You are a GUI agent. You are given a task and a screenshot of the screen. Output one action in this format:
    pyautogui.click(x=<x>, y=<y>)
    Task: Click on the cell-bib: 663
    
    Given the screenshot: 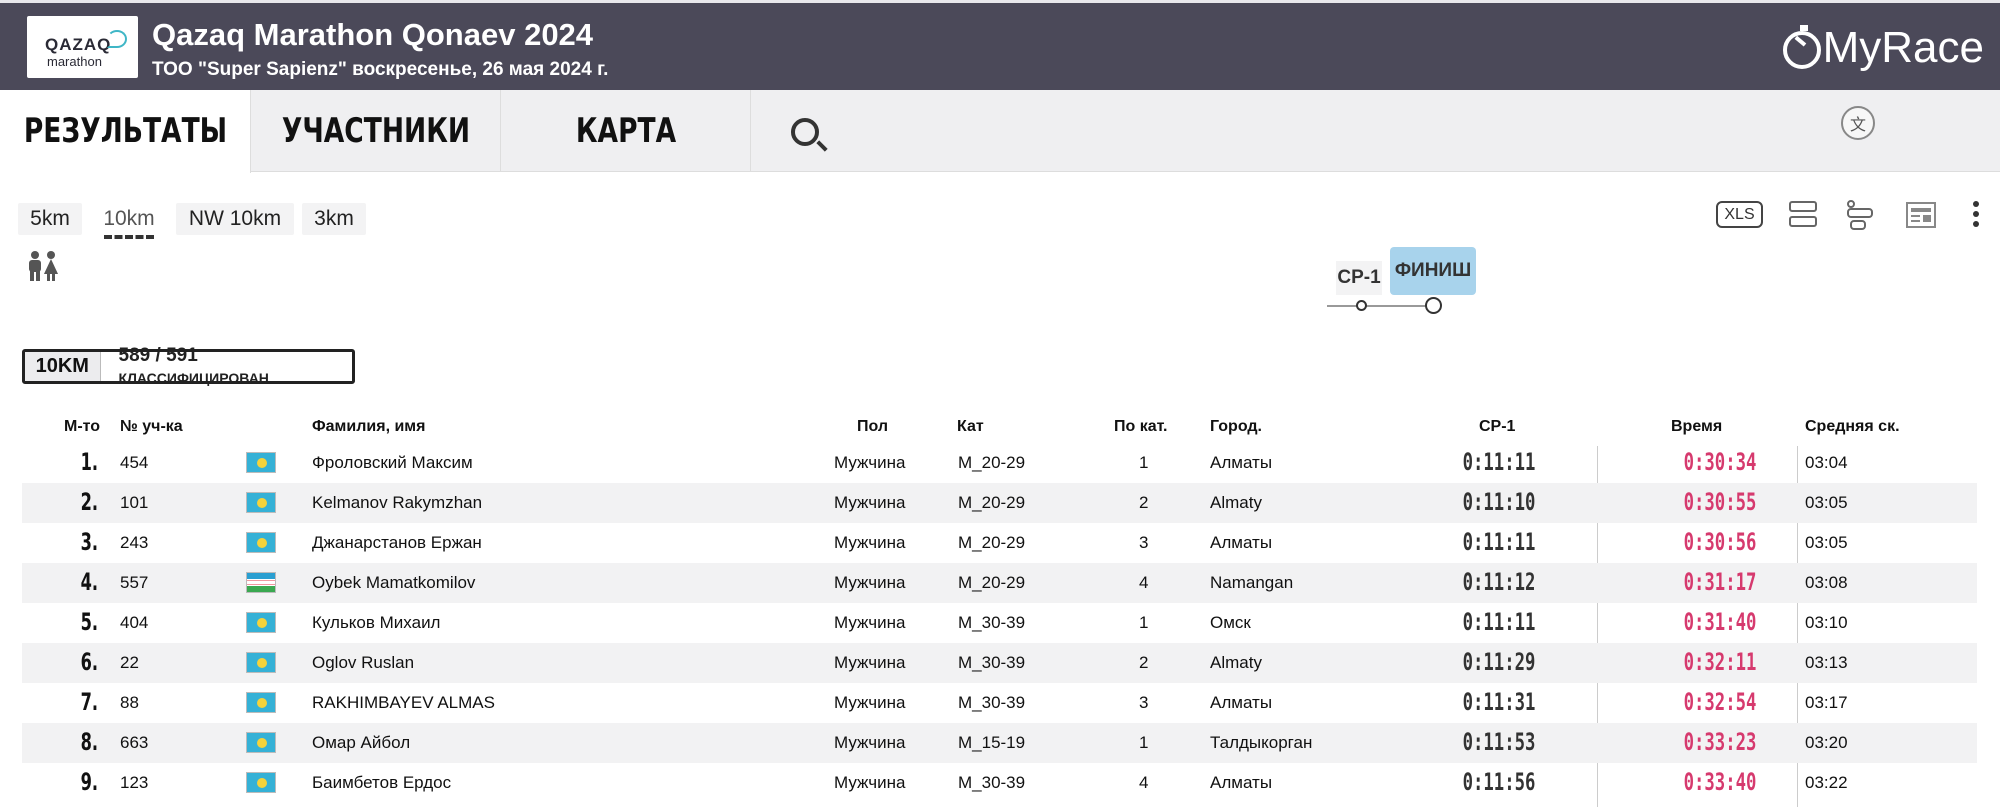 What is the action you would take?
    pyautogui.click(x=134, y=742)
    